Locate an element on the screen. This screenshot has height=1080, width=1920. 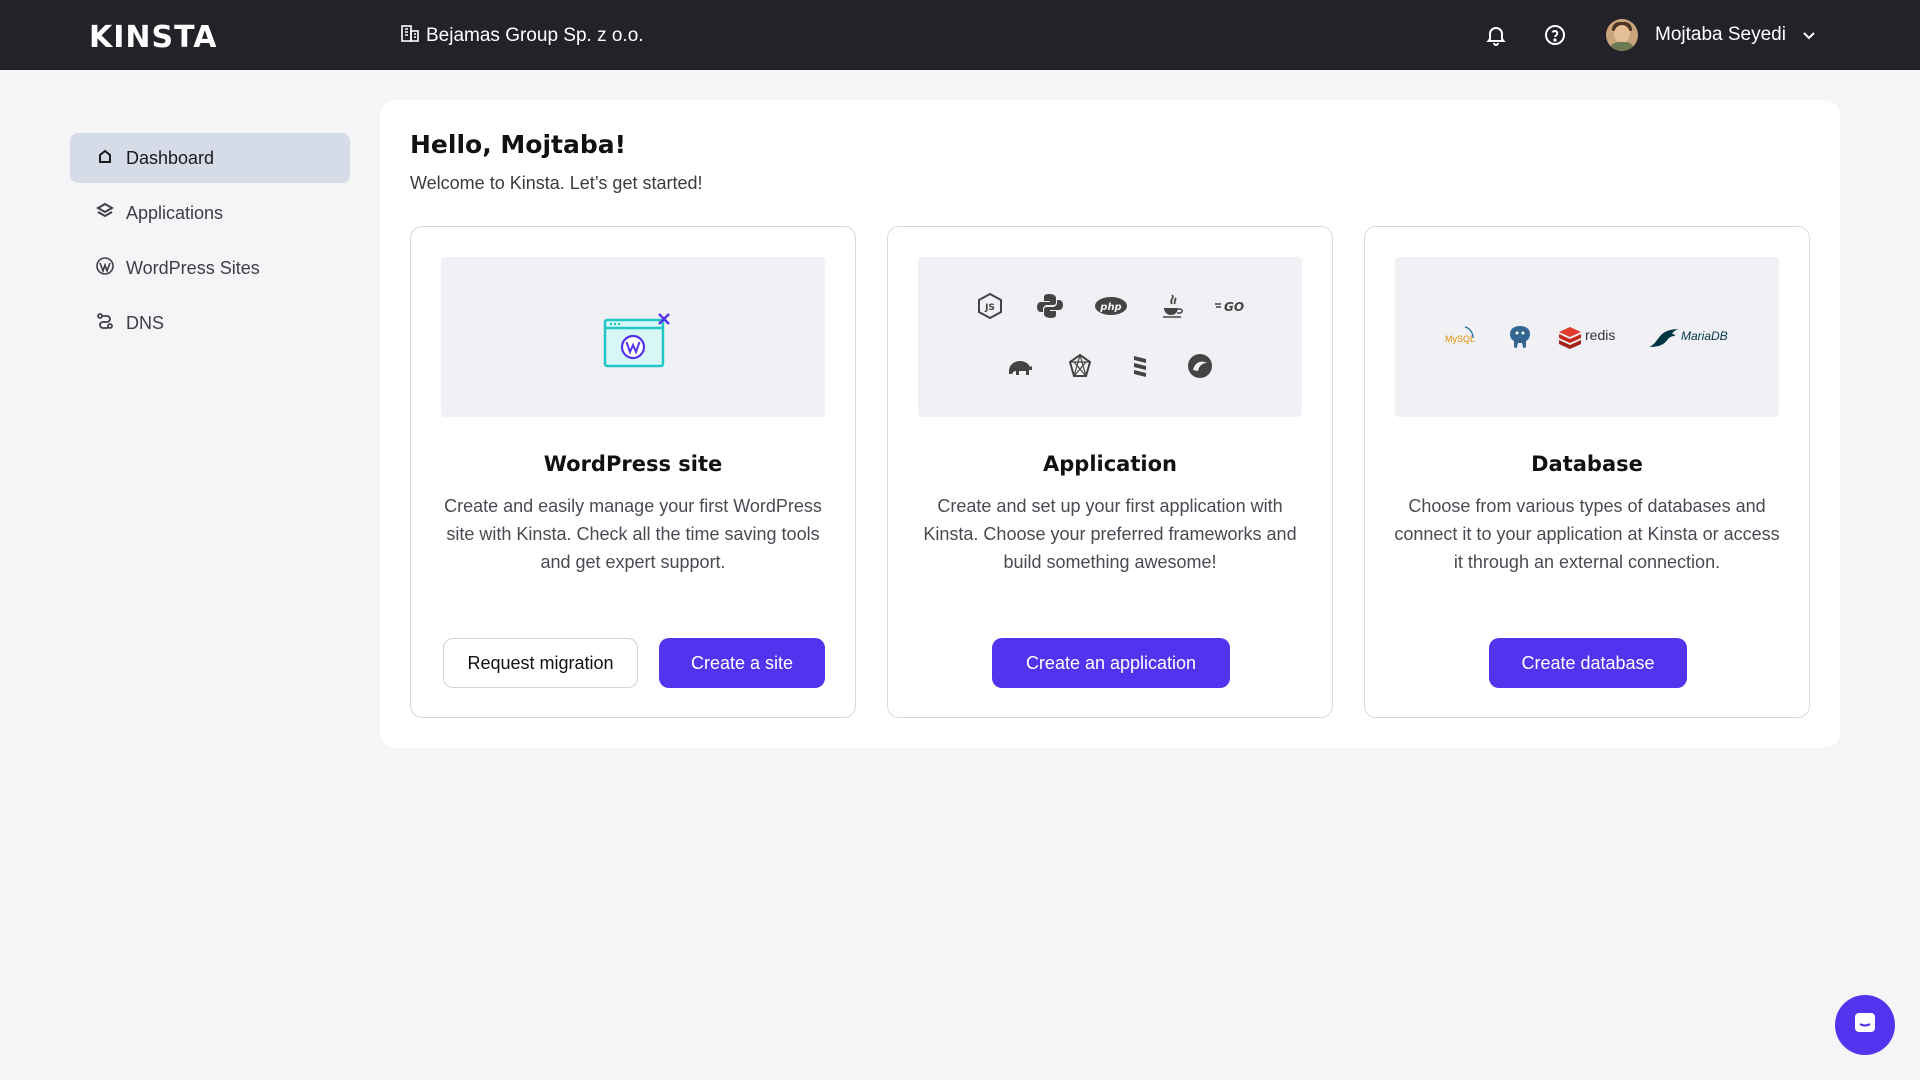
bell-icon is located at coordinates (1496, 35).